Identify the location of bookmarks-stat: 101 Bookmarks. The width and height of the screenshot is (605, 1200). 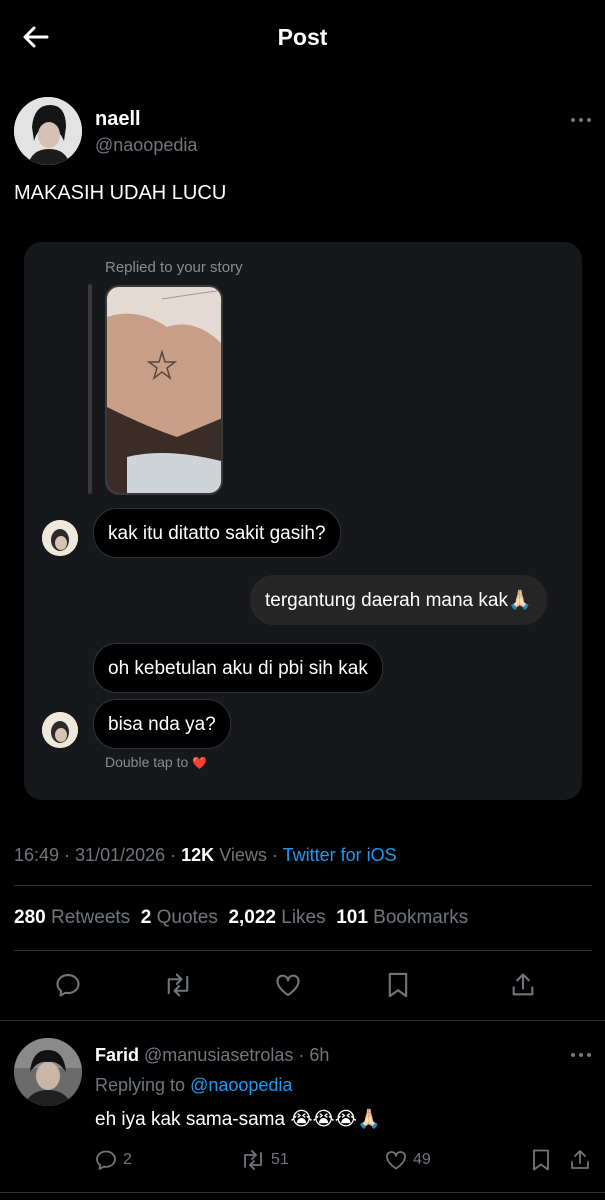
(402, 917).